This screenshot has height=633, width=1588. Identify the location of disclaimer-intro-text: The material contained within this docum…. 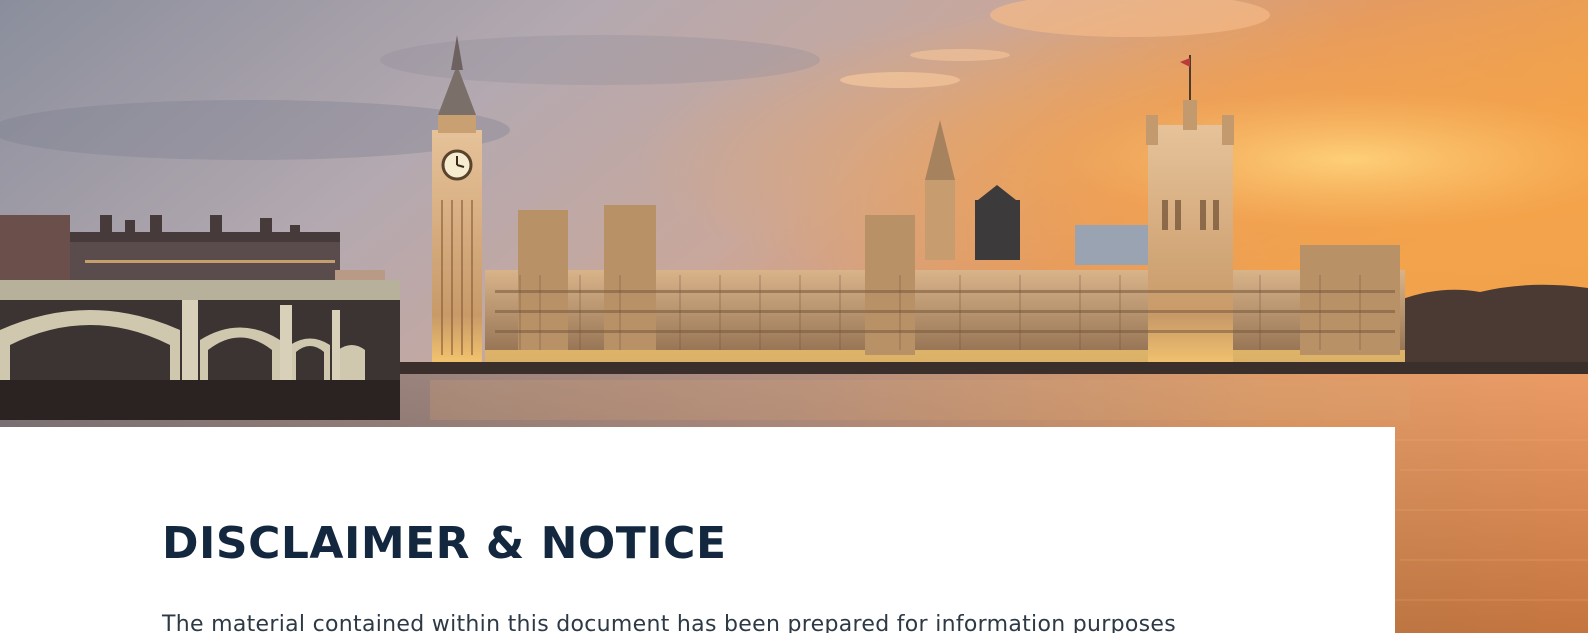
(669, 622).